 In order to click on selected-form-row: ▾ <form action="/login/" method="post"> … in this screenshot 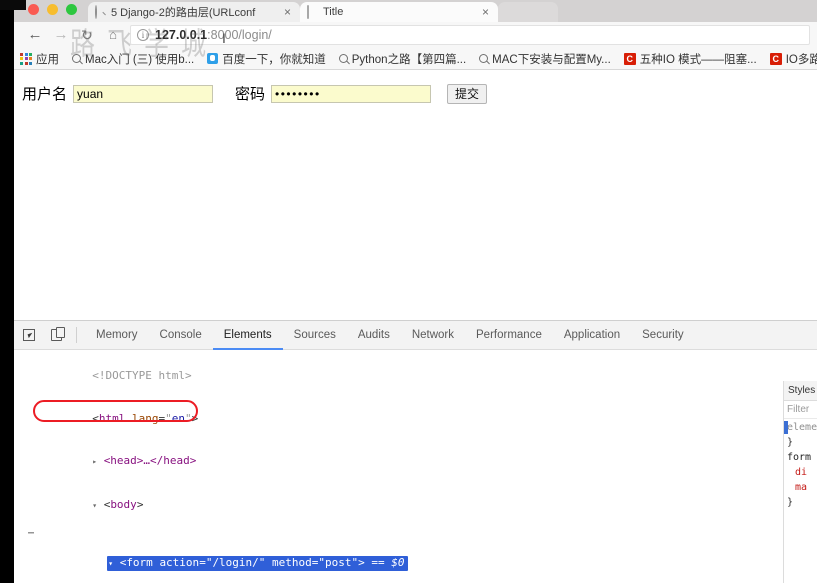, I will do `click(257, 563)`.